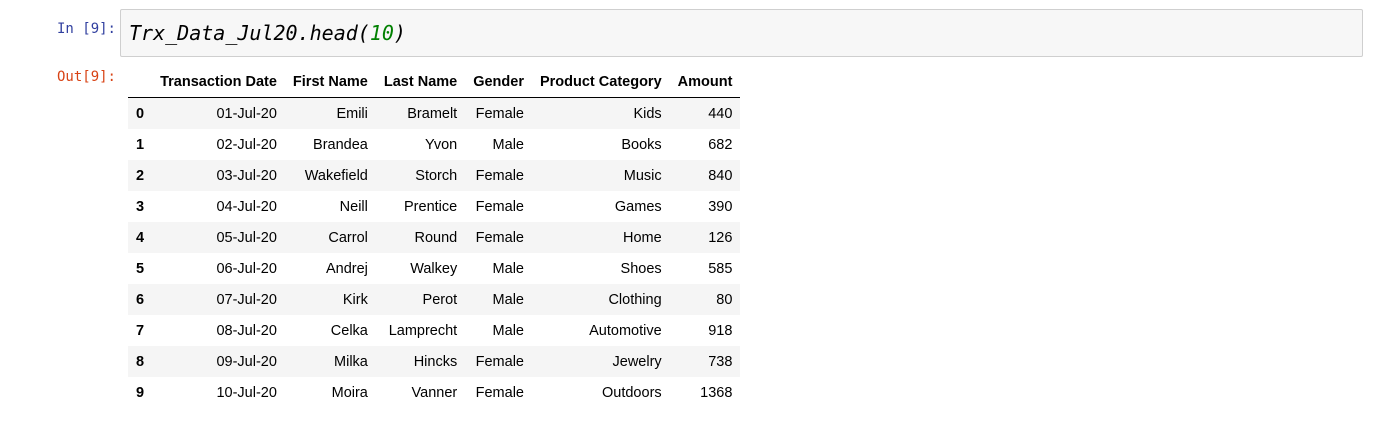 The image size is (1385, 421). I want to click on cell-transaction-date: 07-Jul-20, so click(246, 299).